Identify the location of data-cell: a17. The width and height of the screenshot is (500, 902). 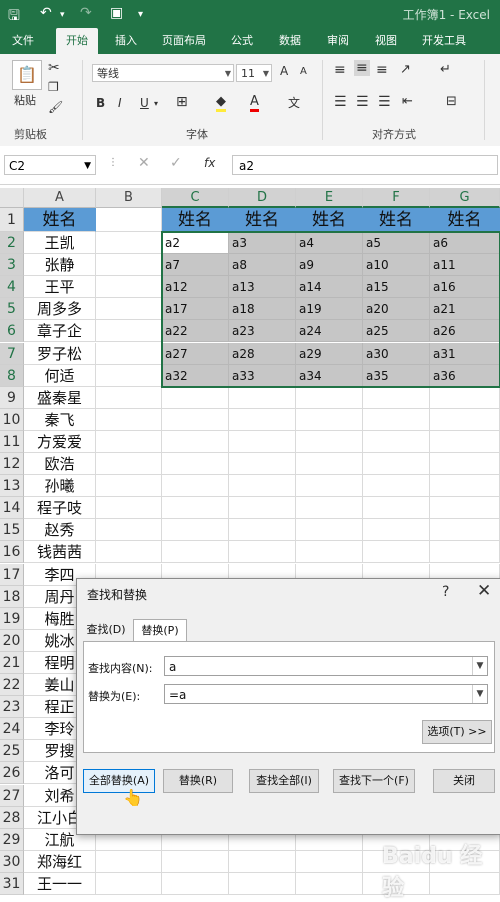
(195, 309).